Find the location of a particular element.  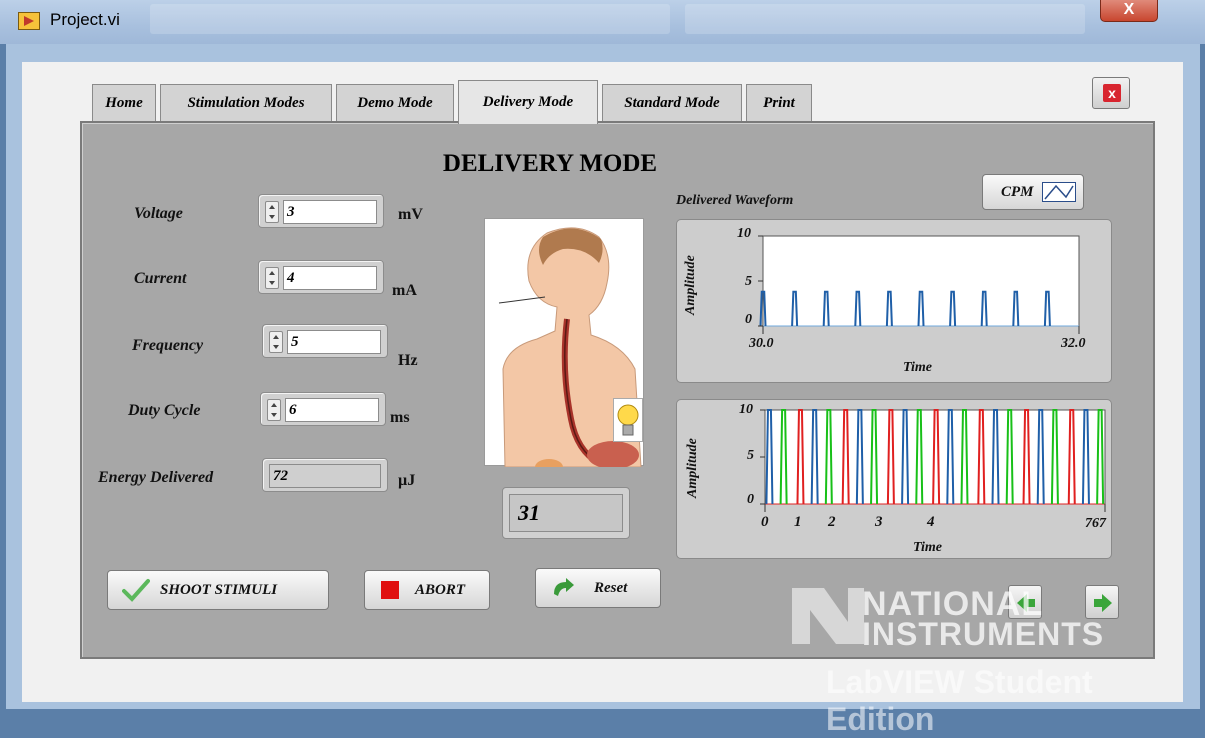

current-unit: mA is located at coordinates (404, 290).